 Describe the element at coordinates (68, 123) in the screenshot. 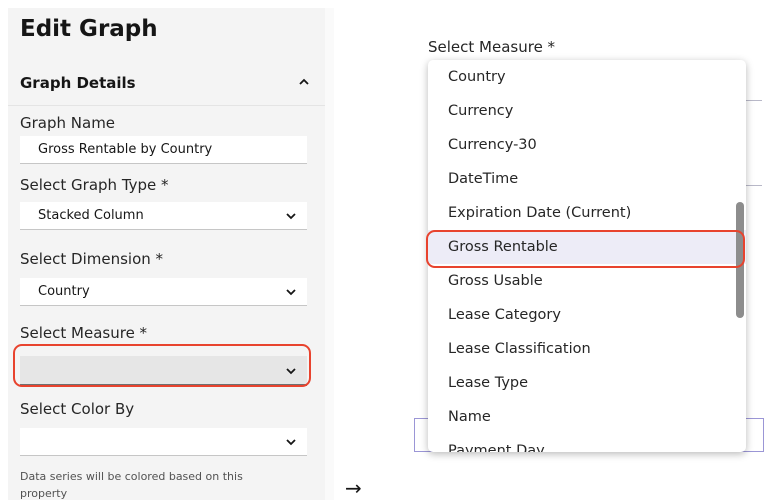

I see `graph-name-label: Graph Name` at that location.